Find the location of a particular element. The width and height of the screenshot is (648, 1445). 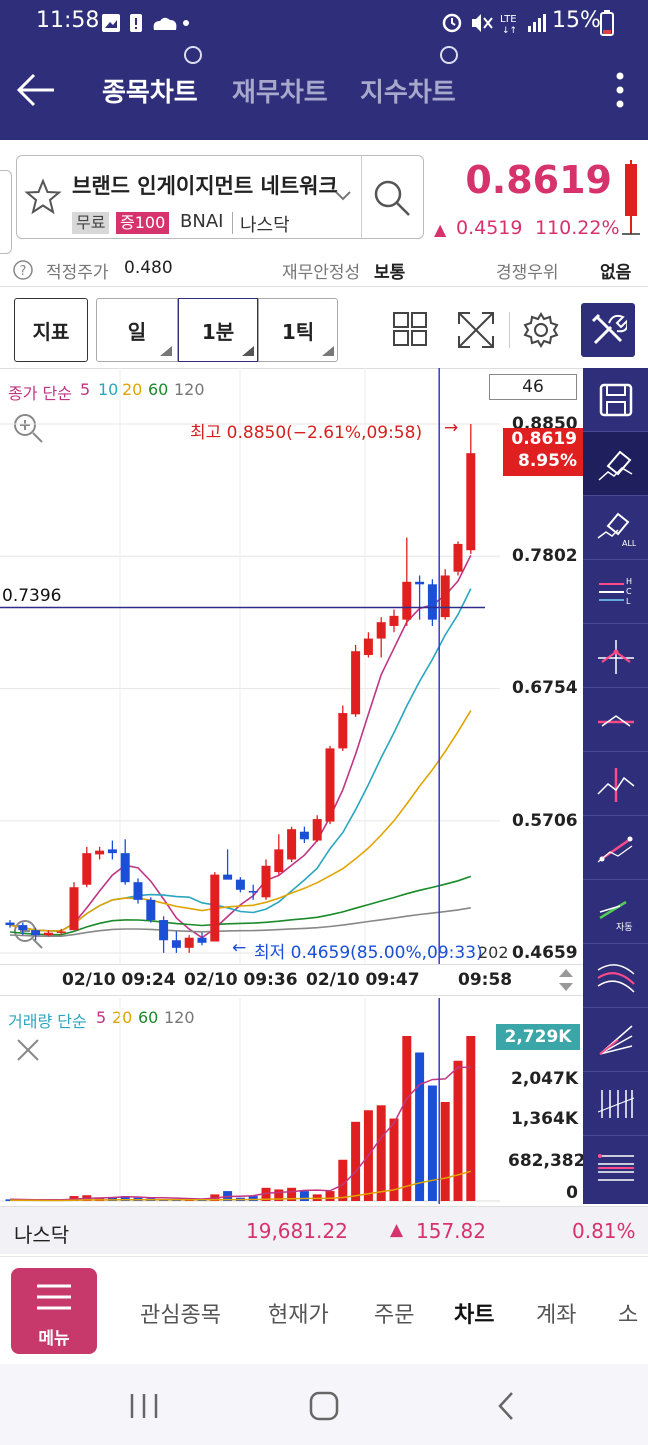

index-value: 19,681.22 is located at coordinates (297, 1231).